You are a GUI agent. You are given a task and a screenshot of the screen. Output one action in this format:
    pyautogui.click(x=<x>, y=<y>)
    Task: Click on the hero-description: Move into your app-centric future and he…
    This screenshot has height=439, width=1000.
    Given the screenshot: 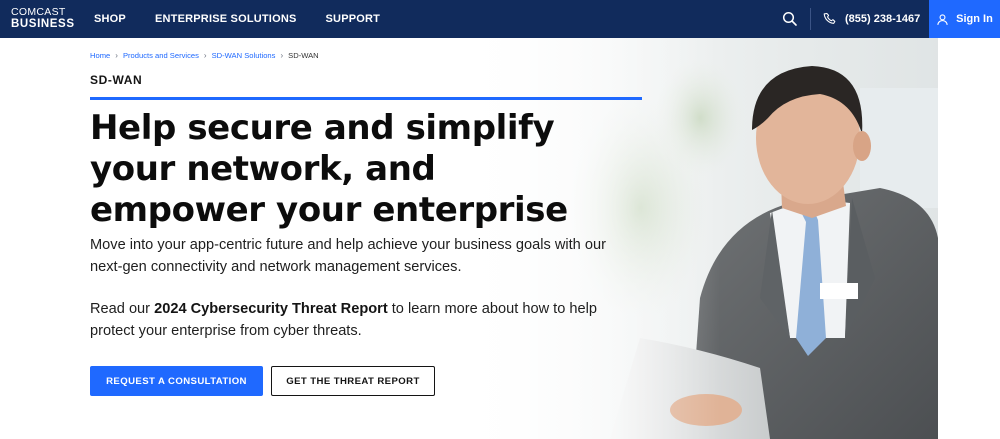 What is the action you would take?
    pyautogui.click(x=348, y=256)
    